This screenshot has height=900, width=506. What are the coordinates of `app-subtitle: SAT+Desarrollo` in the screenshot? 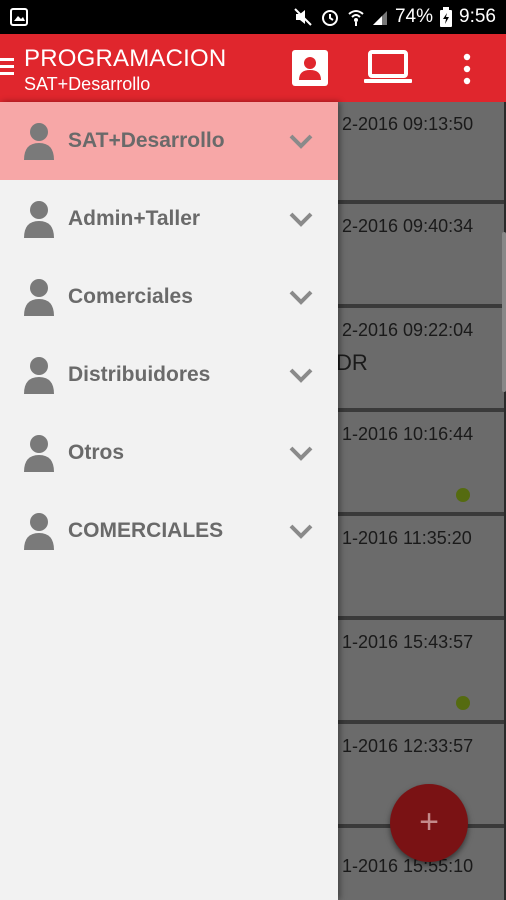 It's located at (87, 84).